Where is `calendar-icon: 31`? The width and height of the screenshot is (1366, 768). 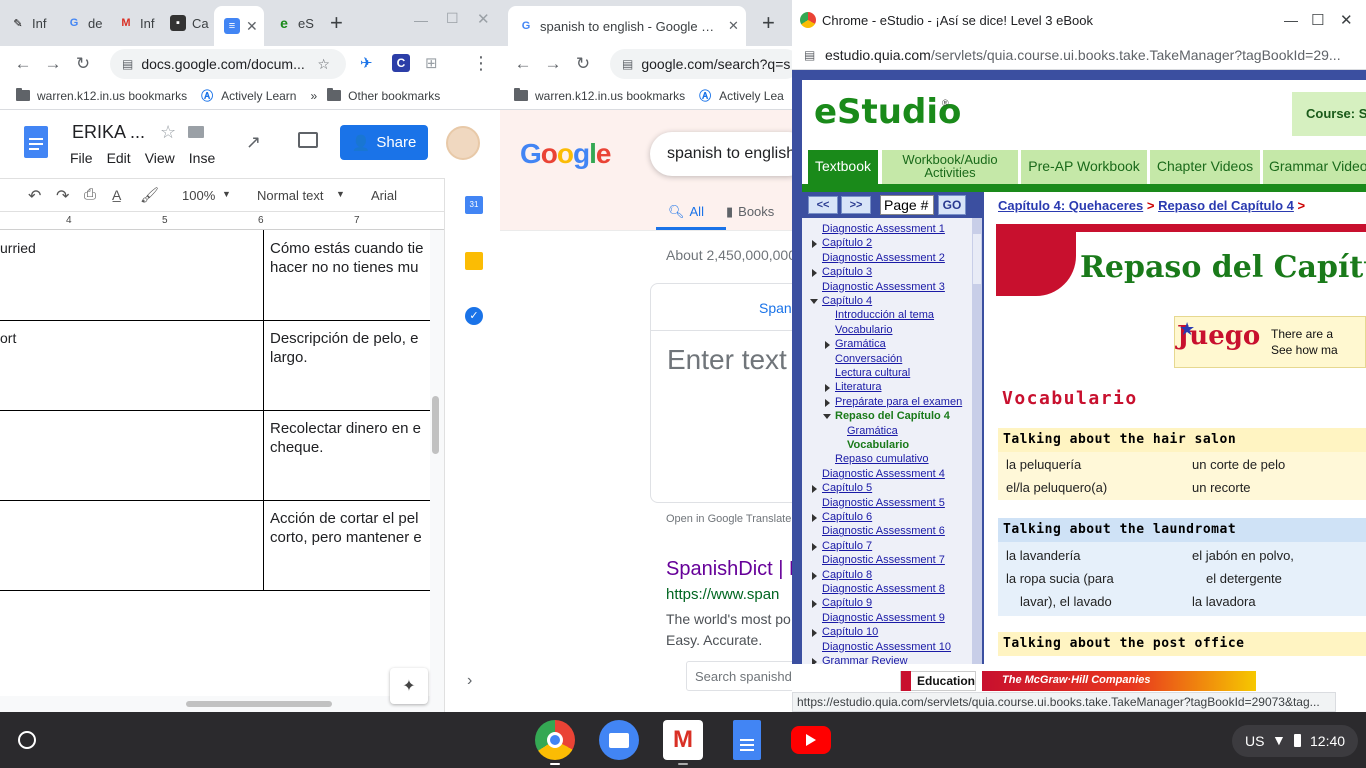
calendar-icon: 31 is located at coordinates (474, 205).